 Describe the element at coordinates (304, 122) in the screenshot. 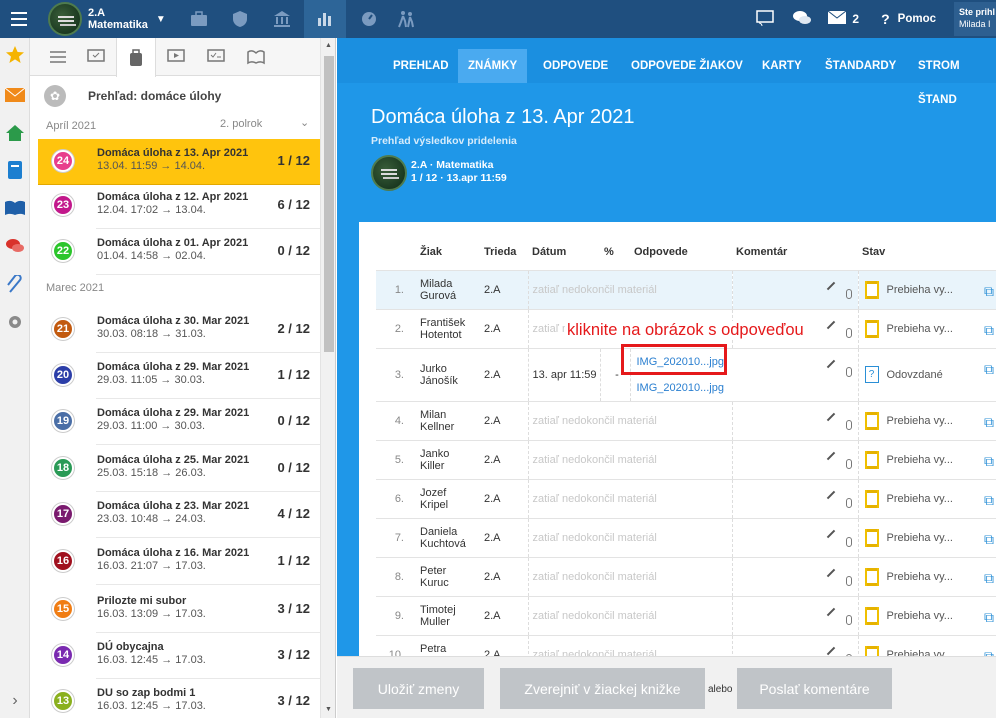

I see `chevron-down-icon: ⌄` at that location.